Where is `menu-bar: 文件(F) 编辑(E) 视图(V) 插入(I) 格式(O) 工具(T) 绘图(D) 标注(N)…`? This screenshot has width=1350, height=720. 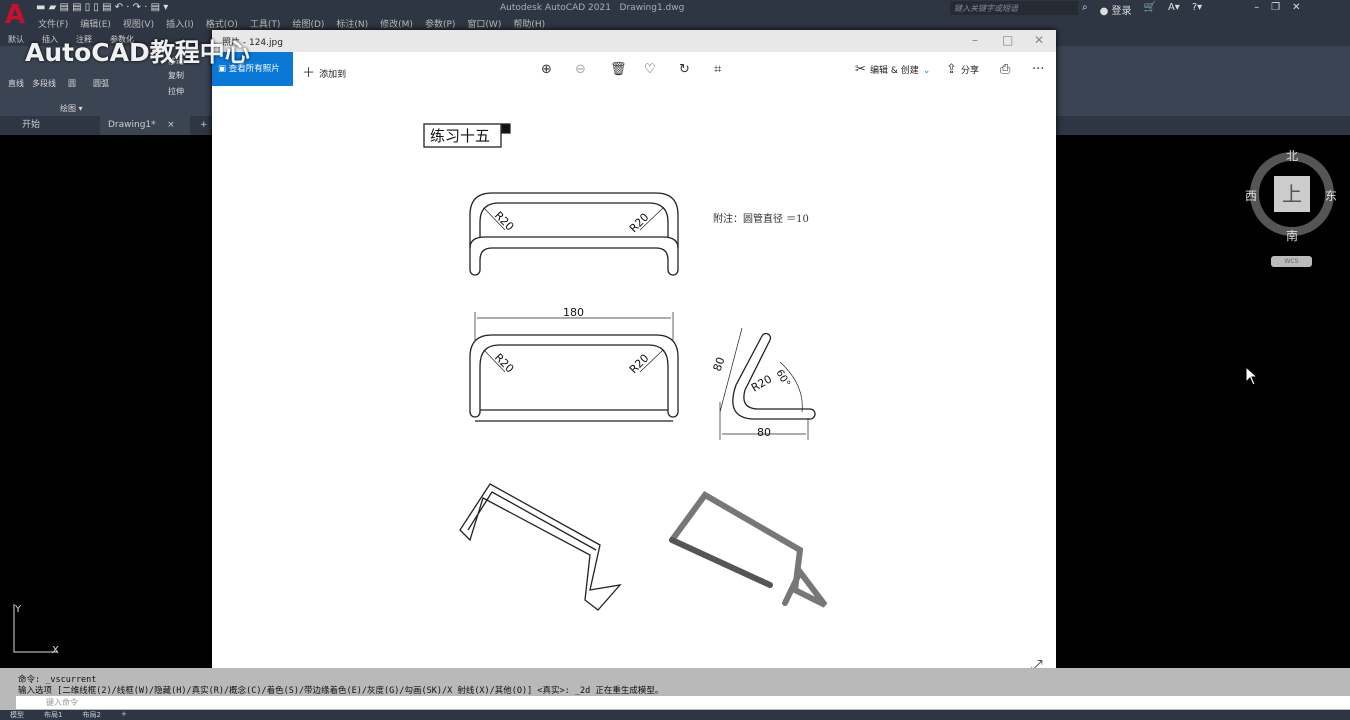 menu-bar: 文件(F) 编辑(E) 视图(V) 插入(I) 格式(O) 工具(T) 绘图(D) 标注(N)… is located at coordinates (295, 23).